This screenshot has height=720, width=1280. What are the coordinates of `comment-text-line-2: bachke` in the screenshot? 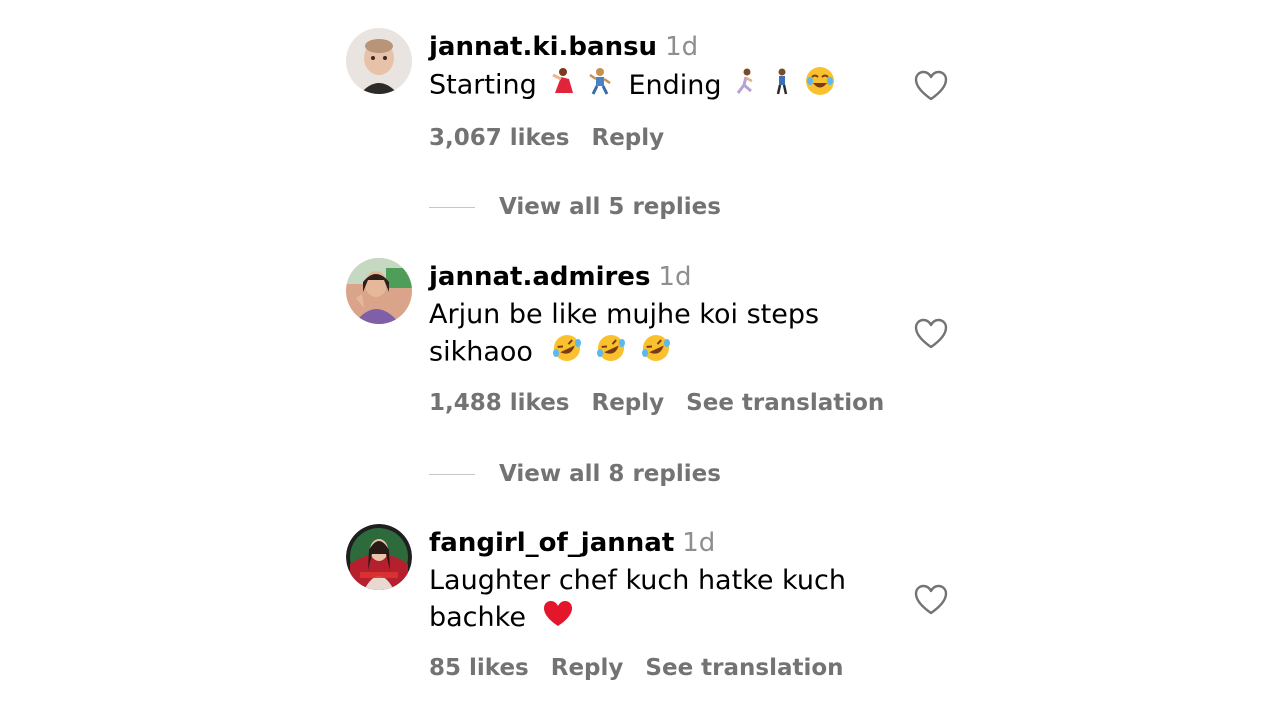 It's located at (649, 618).